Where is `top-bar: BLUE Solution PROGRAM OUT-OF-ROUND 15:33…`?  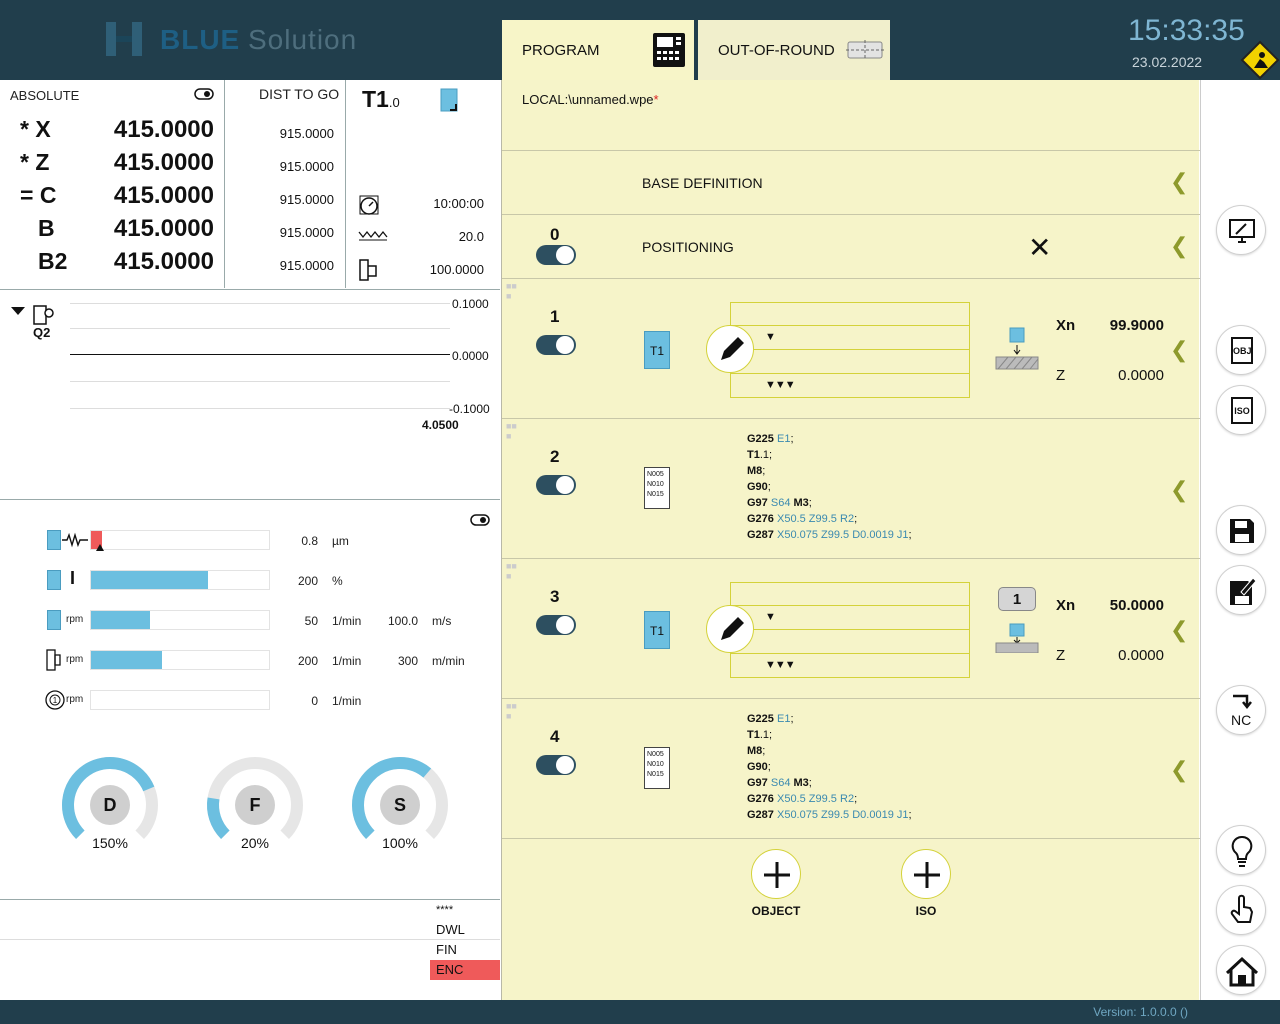 top-bar: BLUE Solution PROGRAM OUT-OF-ROUND 15:33… is located at coordinates (640, 40).